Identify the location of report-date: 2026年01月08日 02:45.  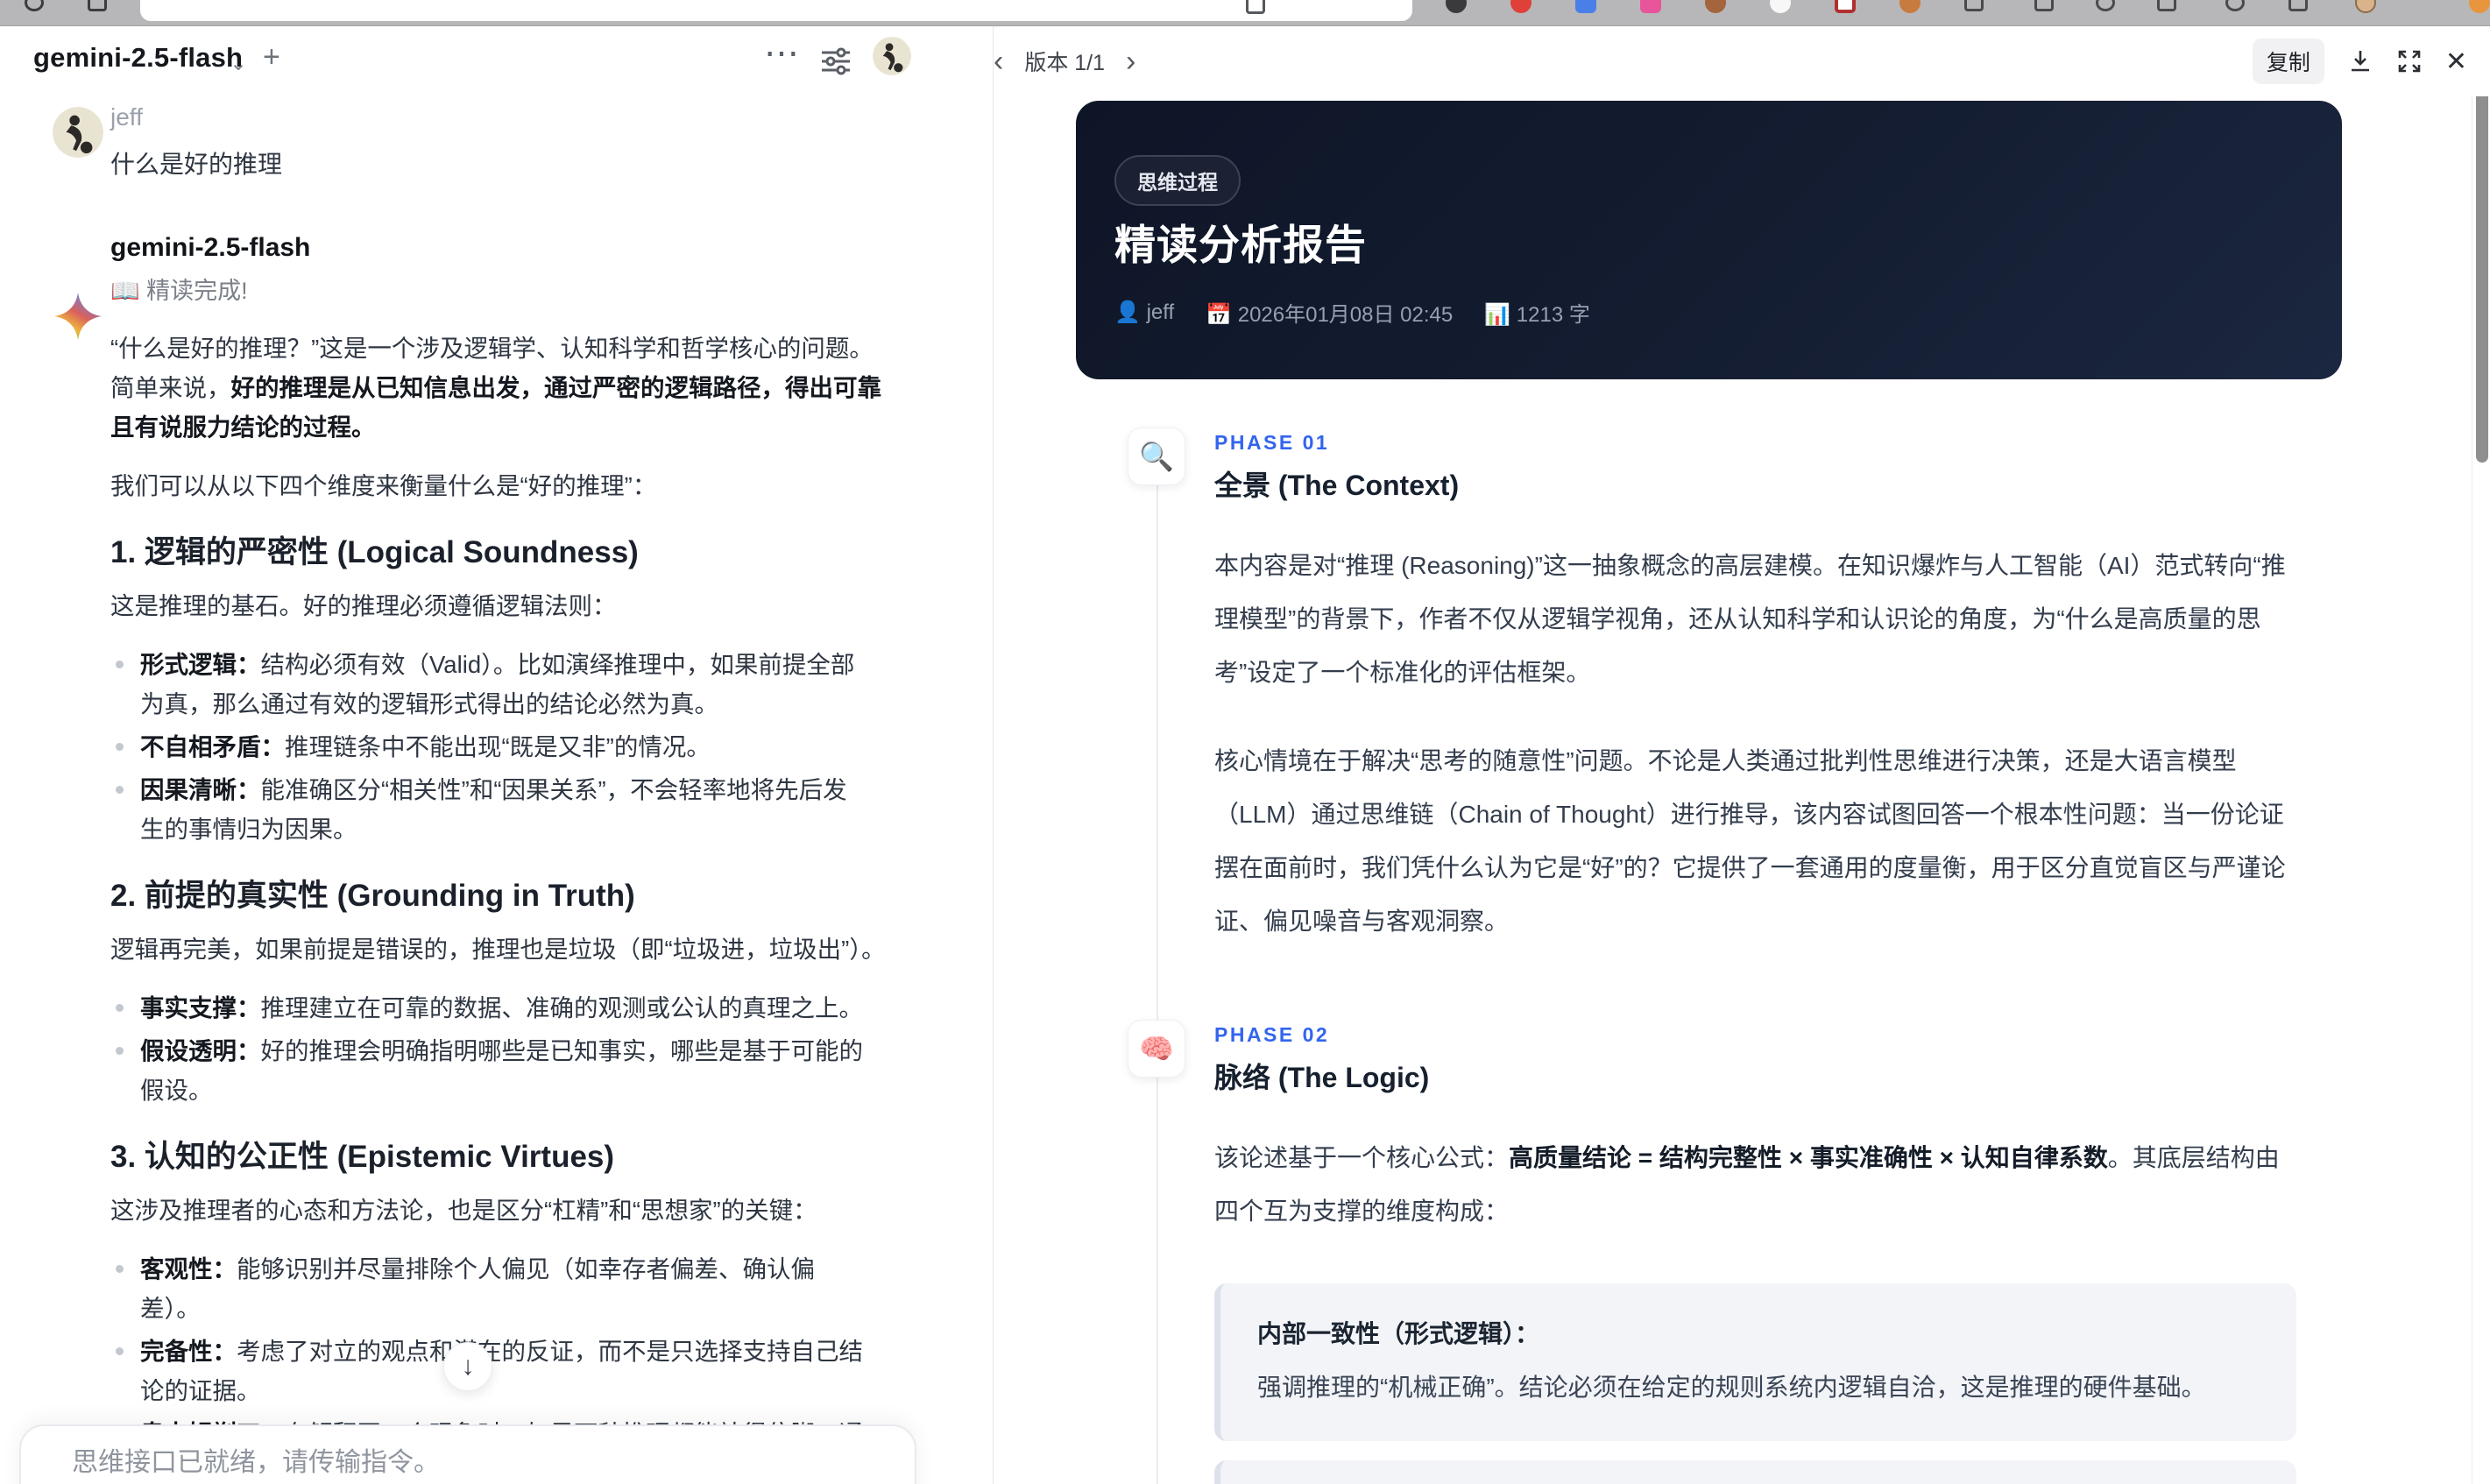
(1345, 315).